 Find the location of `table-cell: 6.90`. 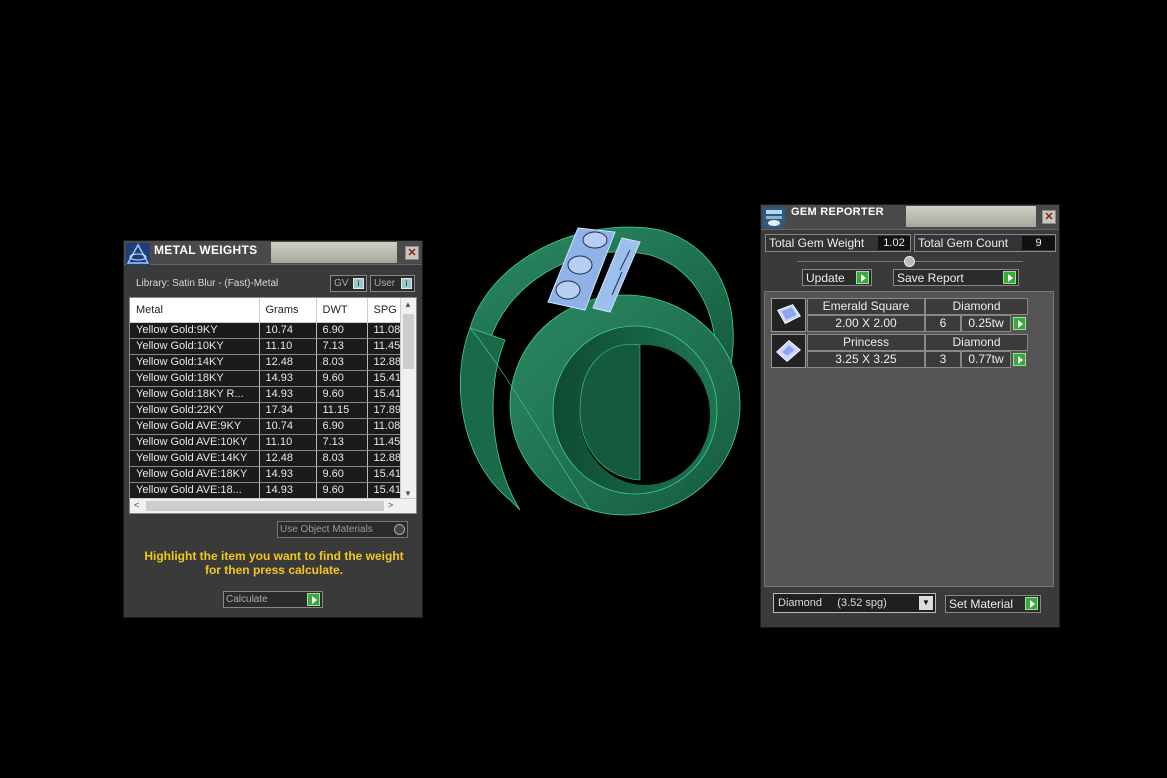

table-cell: 6.90 is located at coordinates (342, 330).